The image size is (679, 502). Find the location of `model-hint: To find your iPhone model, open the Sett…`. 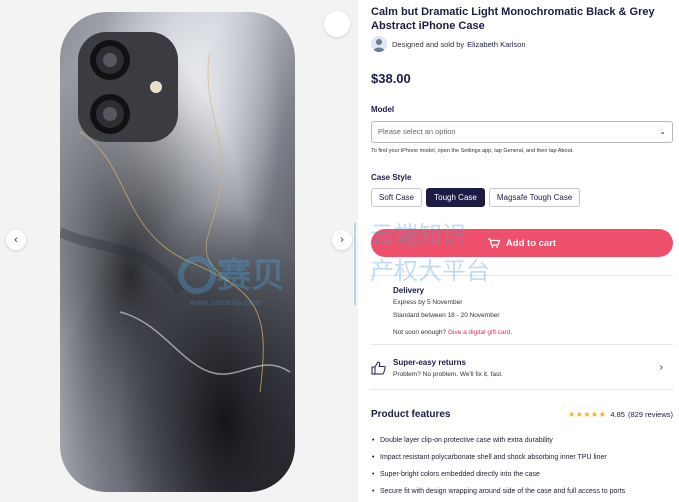

model-hint: To find your iPhone model, open the Sett… is located at coordinates (472, 151).